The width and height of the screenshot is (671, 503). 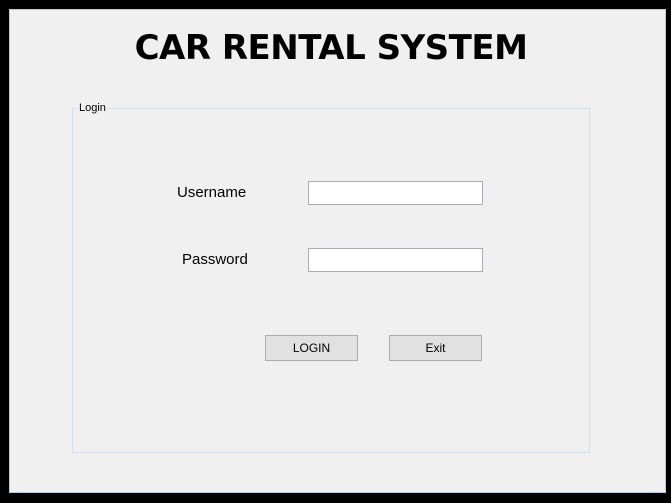 What do you see at coordinates (215, 259) in the screenshot?
I see `password-label: Password` at bounding box center [215, 259].